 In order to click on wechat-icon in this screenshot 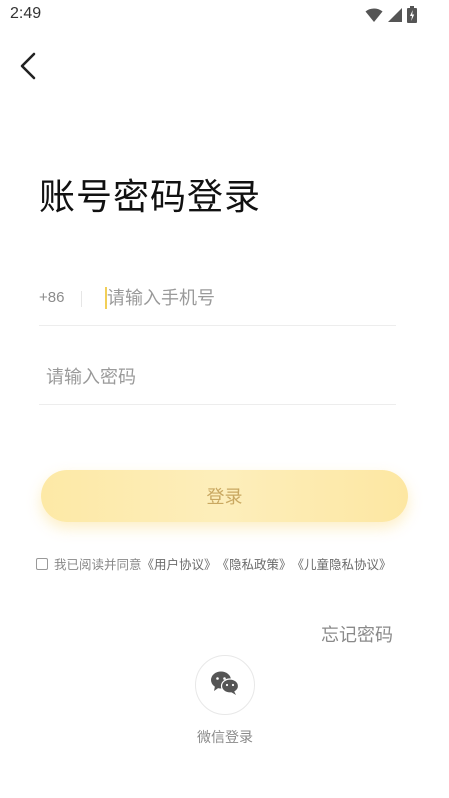, I will do `click(225, 685)`.